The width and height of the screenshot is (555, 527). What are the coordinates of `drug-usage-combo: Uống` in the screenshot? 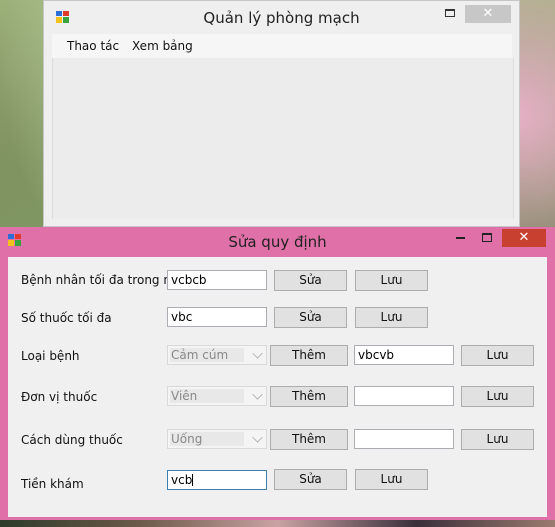 It's located at (217, 439).